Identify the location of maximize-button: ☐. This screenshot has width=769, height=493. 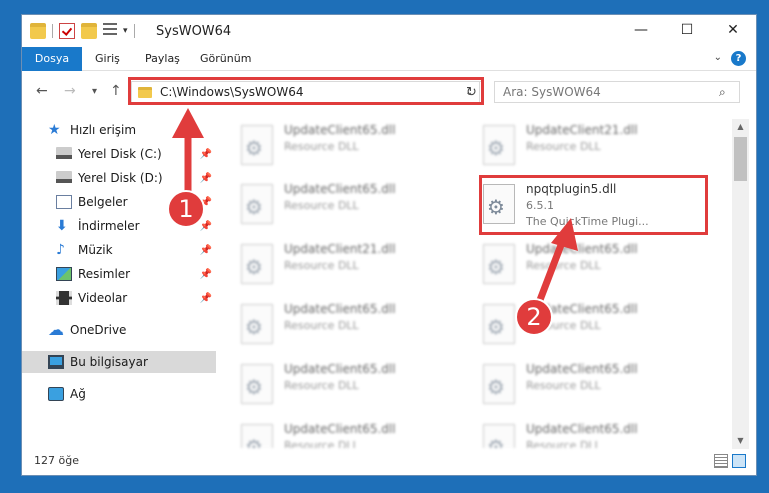
(687, 30).